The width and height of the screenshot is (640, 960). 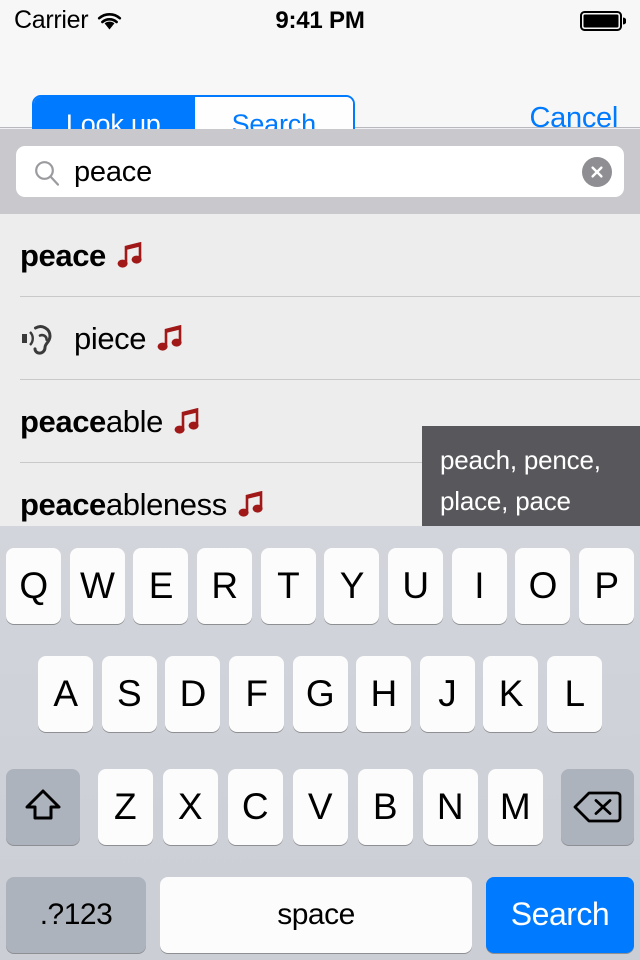 I want to click on key-l: L, so click(x=574, y=694).